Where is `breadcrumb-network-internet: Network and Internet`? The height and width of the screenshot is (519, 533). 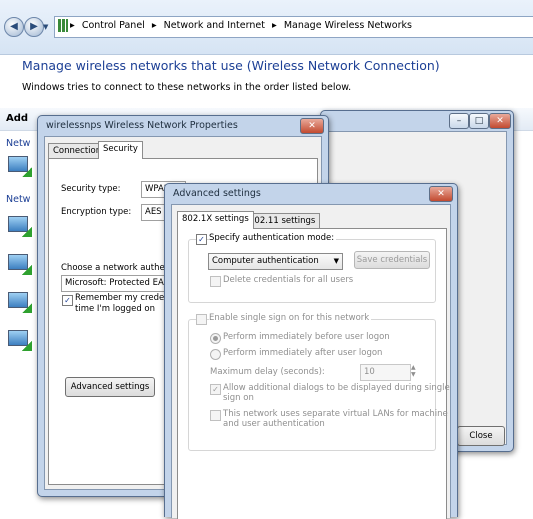 breadcrumb-network-internet: Network and Internet is located at coordinates (214, 25).